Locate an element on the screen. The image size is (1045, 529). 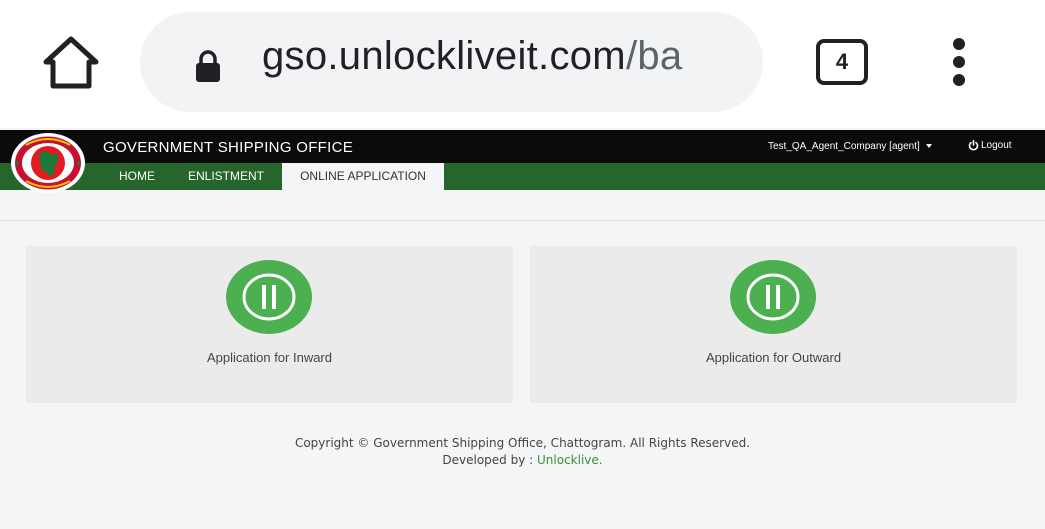
divider is located at coordinates (522, 220).